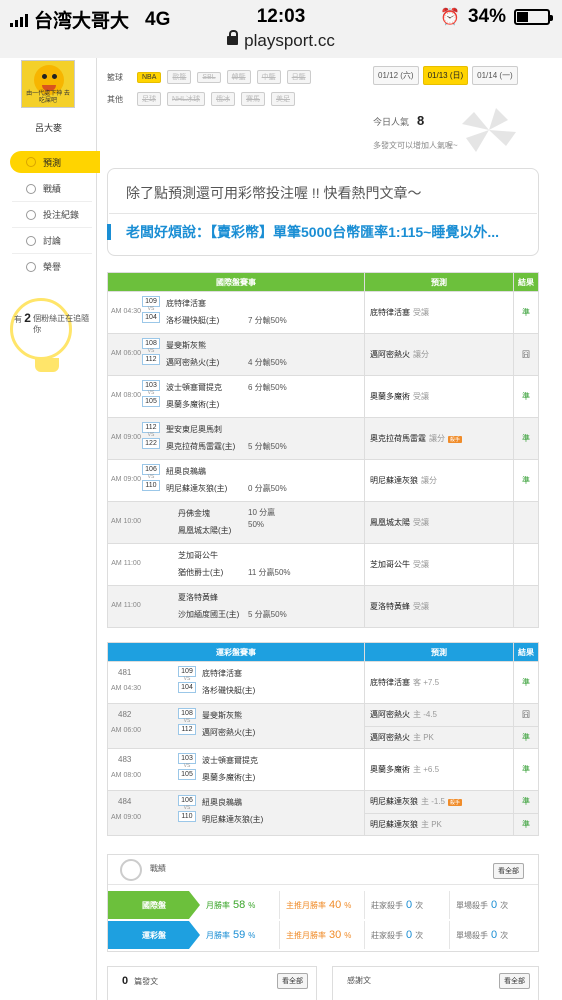 The image size is (562, 1000). What do you see at coordinates (236, 312) in the screenshot?
I see `match-cell: AM 04:30 109 VS 104 底特律活塞 洛杉磯快艇(主) 7 分輸50%` at bounding box center [236, 312].